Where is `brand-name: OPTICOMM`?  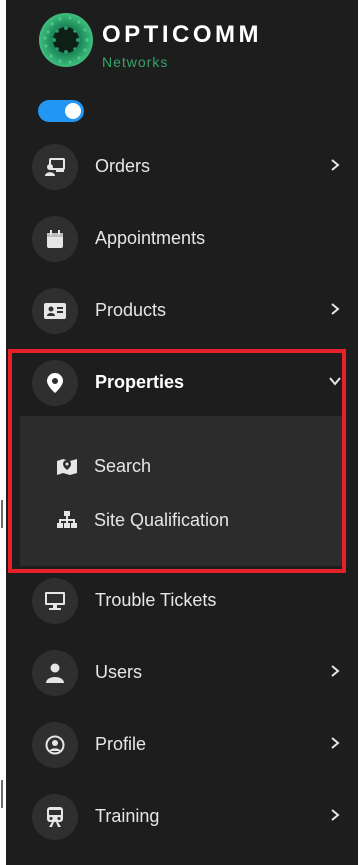
brand-name: OPTICOMM is located at coordinates (182, 34).